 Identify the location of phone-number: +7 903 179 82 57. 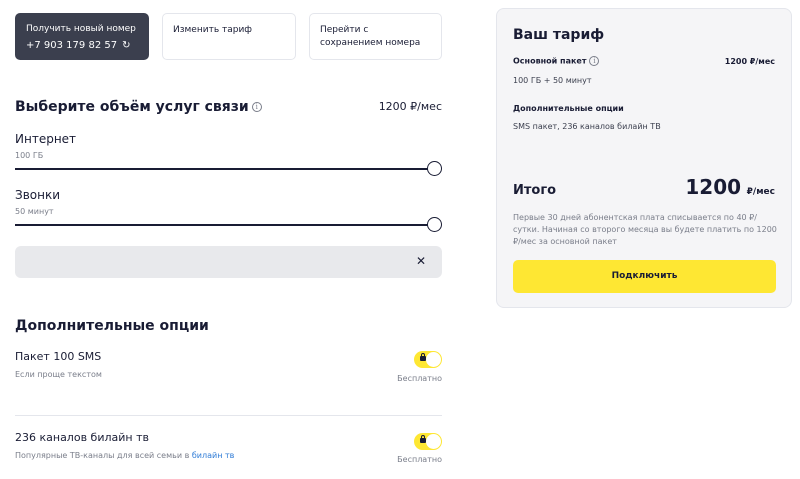
(72, 45).